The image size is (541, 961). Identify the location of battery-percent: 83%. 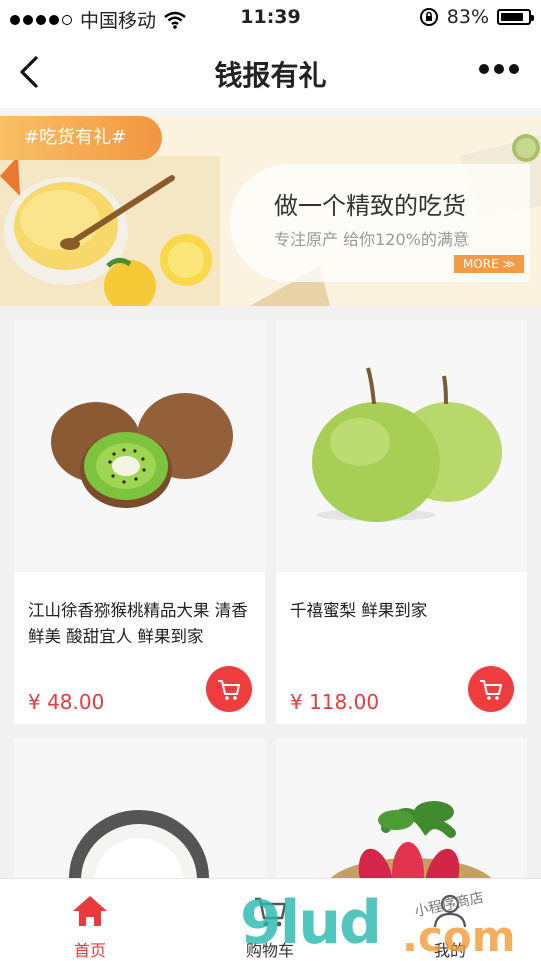
(467, 17).